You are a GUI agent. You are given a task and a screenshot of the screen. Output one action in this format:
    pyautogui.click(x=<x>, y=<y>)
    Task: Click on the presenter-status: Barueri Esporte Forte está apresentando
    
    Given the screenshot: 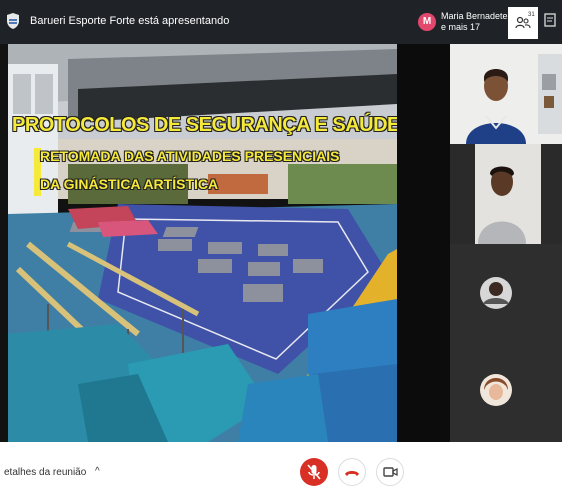 What is the action you would take?
    pyautogui.click(x=130, y=21)
    